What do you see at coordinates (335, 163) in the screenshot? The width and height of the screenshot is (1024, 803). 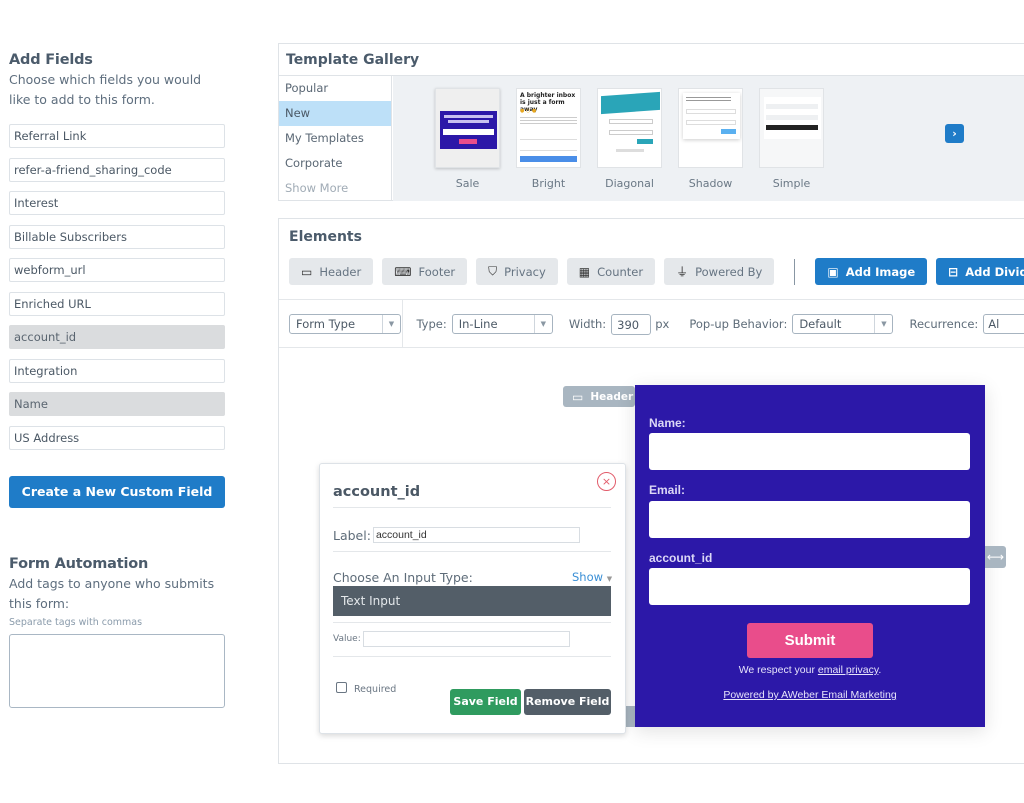 I see `category-corporate: Corporate` at bounding box center [335, 163].